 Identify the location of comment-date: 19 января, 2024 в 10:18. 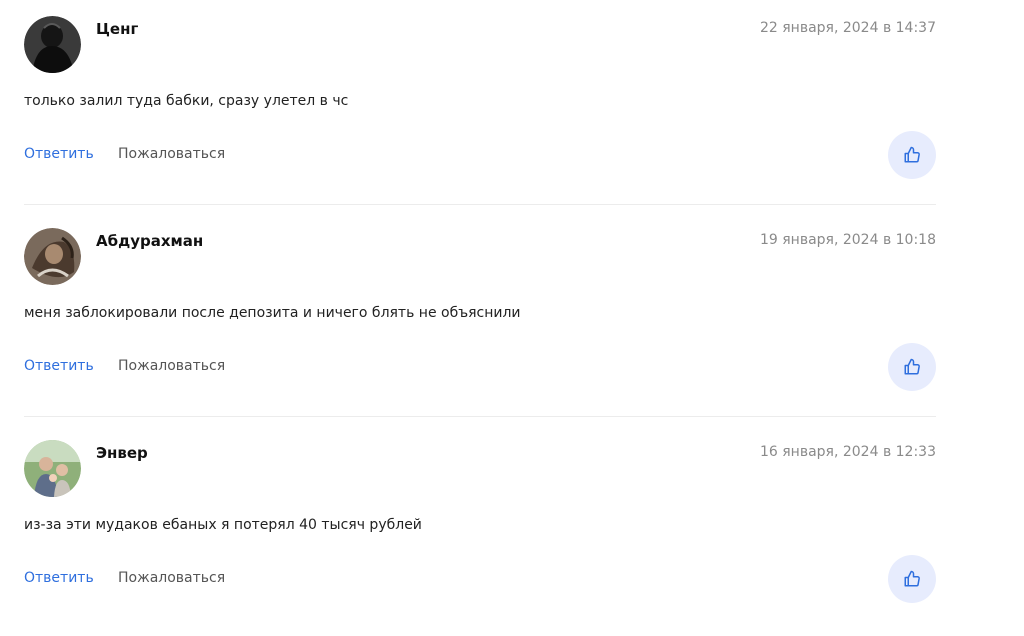
(847, 240).